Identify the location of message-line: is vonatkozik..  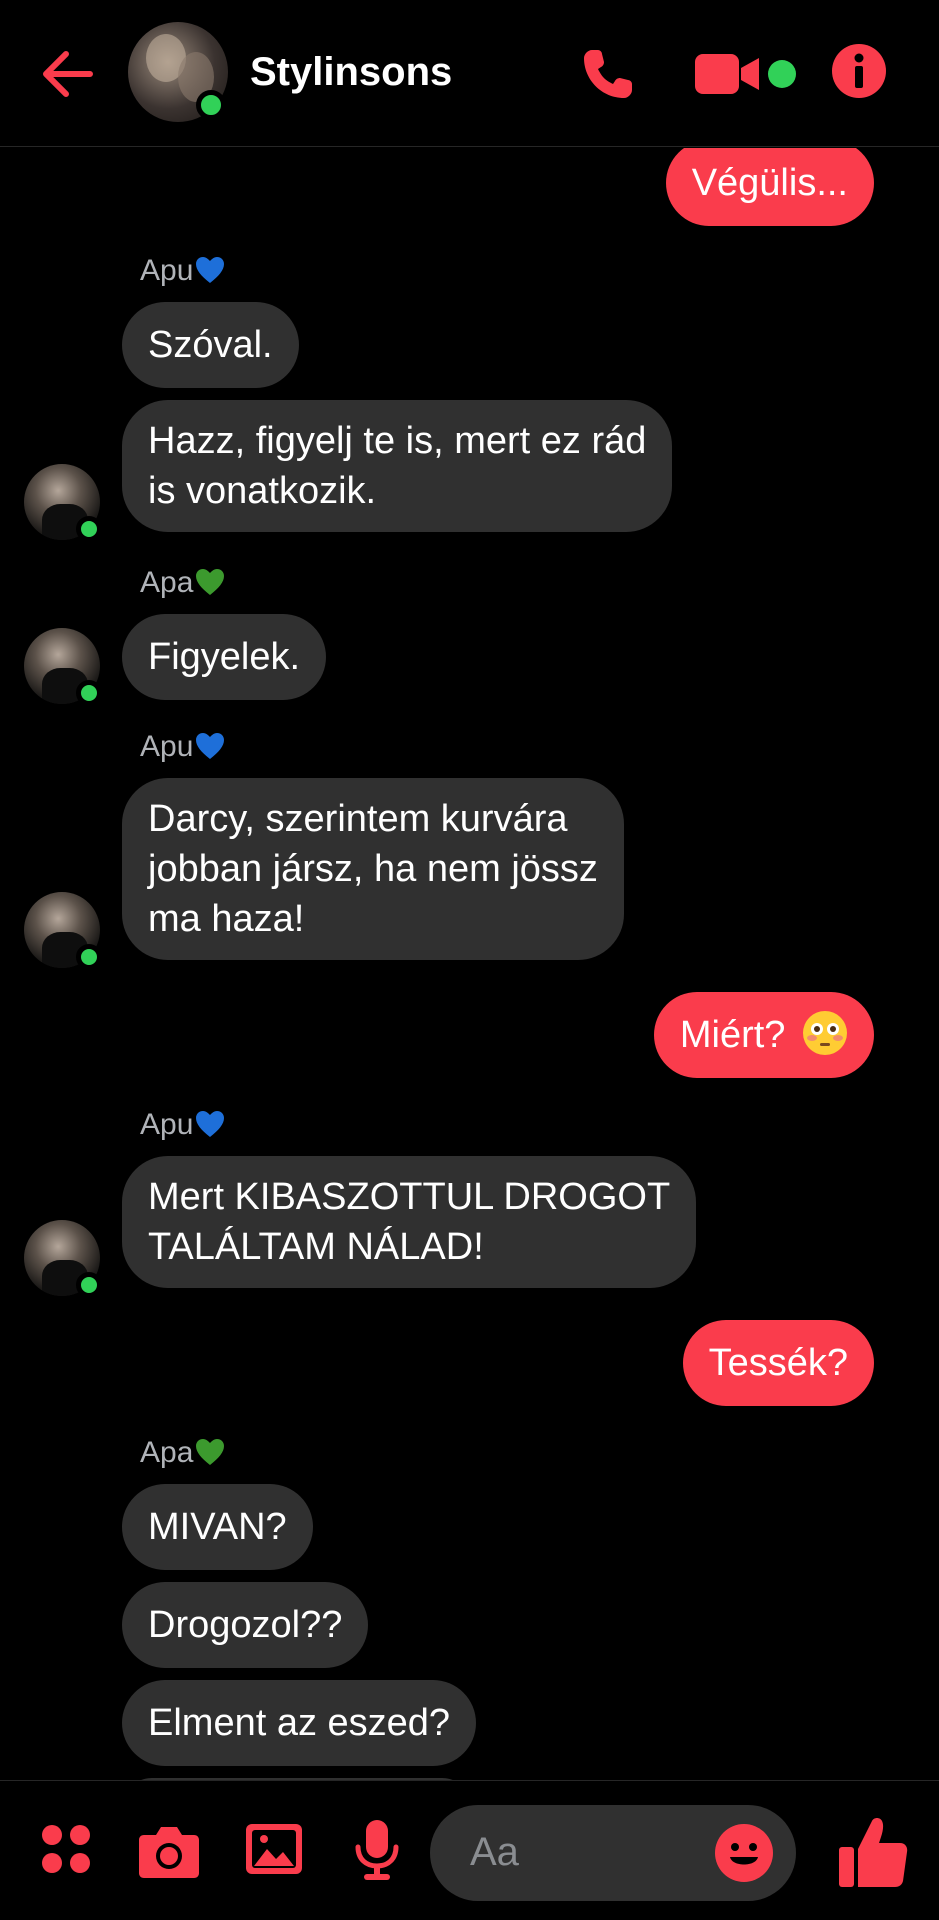
(262, 491).